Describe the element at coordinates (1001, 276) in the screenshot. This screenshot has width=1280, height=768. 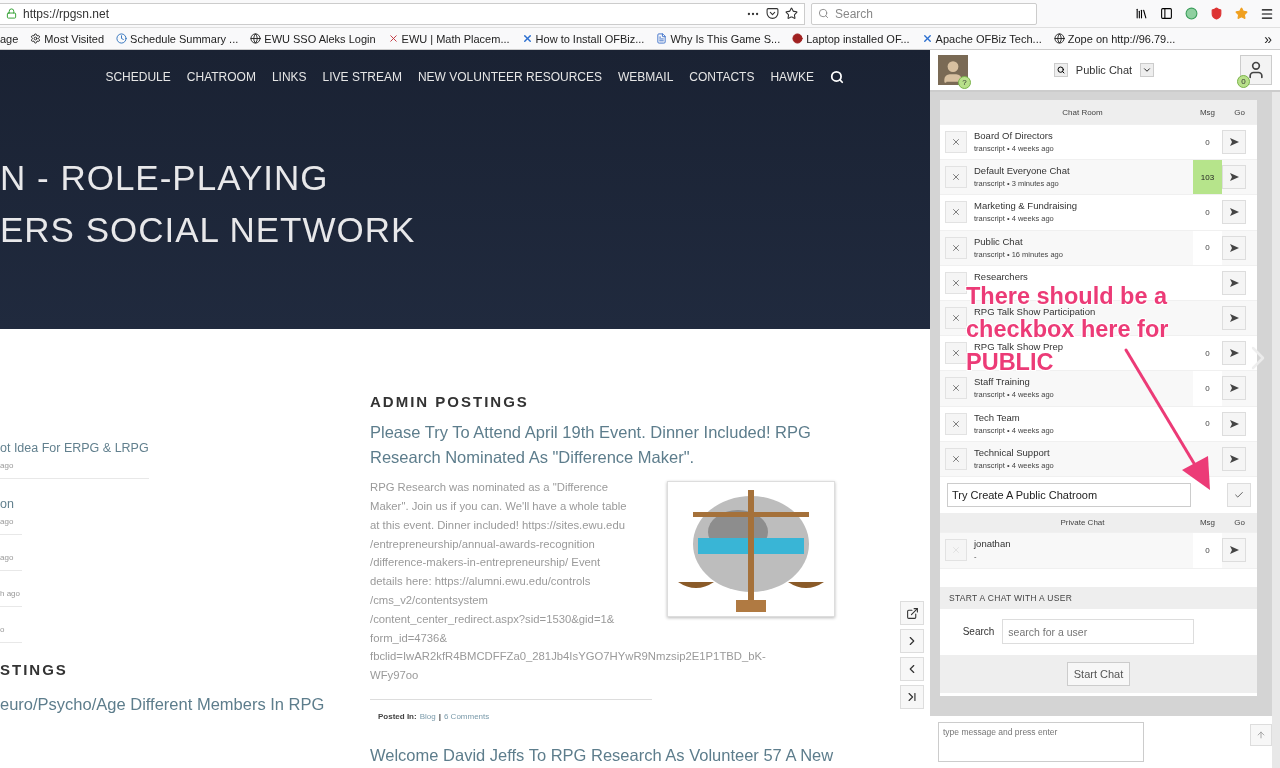
I see `room-name: Researchers` at that location.